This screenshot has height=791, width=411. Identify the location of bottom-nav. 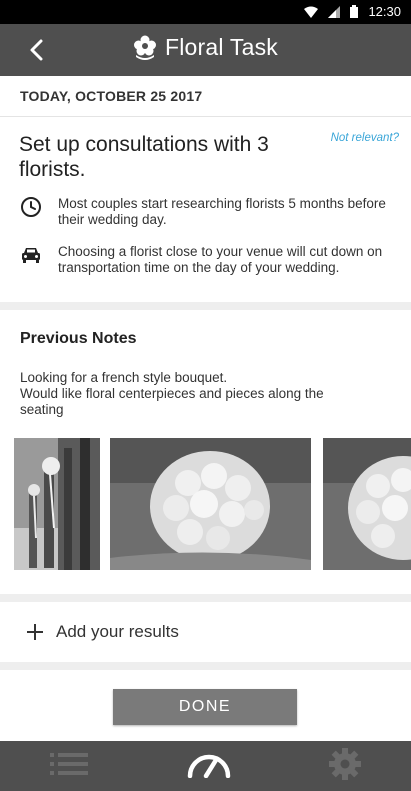
(205, 766).